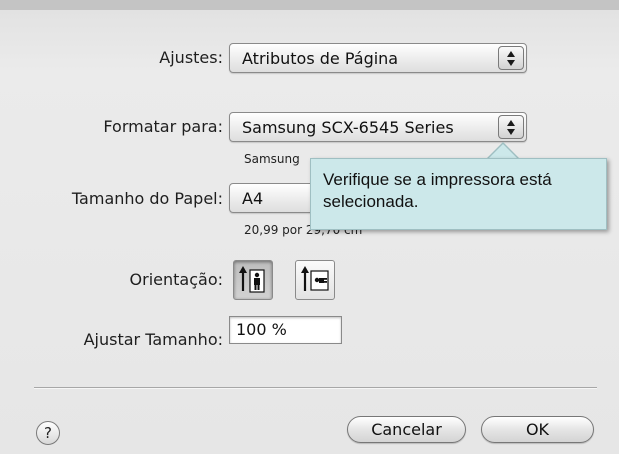 Image resolution: width=619 pixels, height=454 pixels. Describe the element at coordinates (537, 429) in the screenshot. I see `ok-button: OK` at that location.